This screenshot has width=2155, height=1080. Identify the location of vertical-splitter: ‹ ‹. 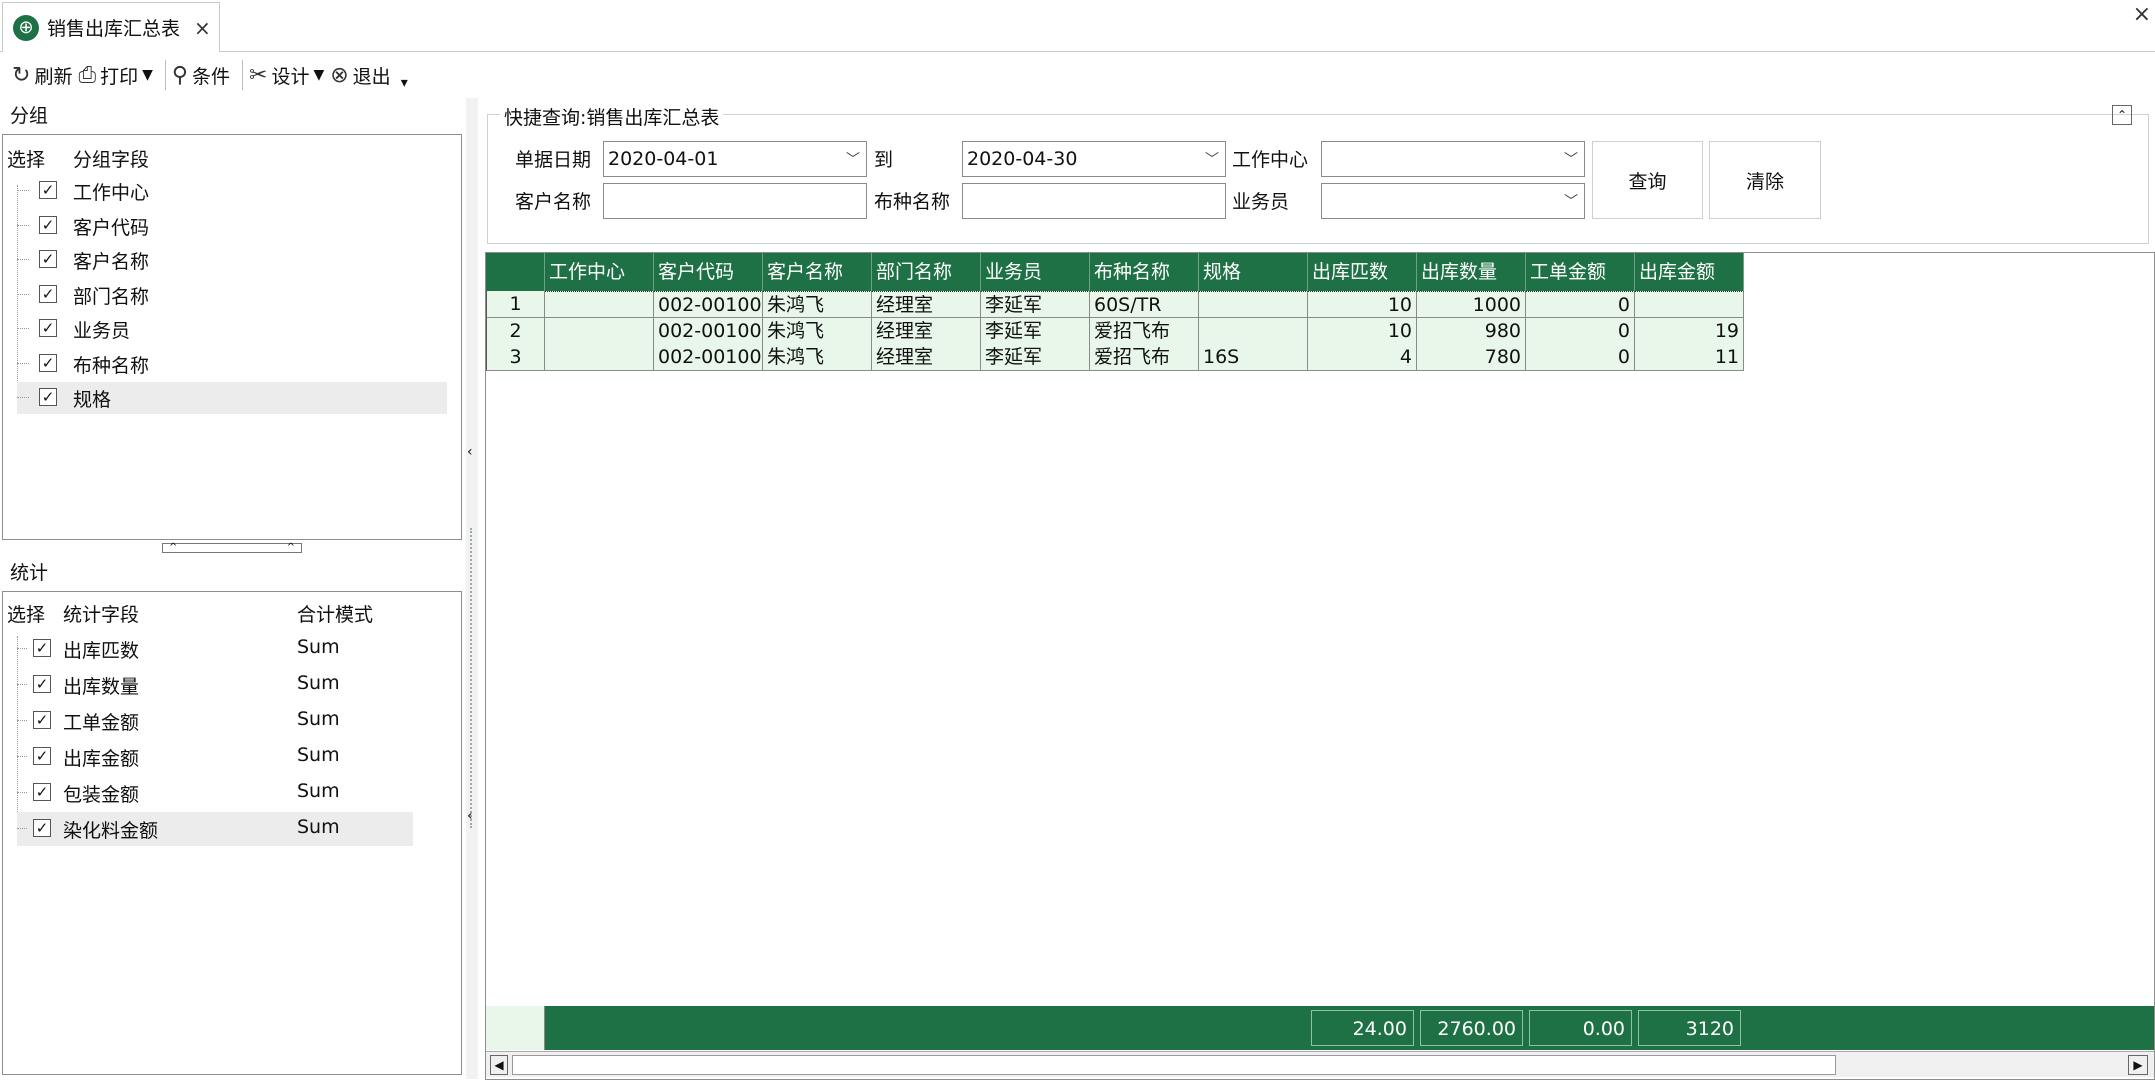
(472, 588).